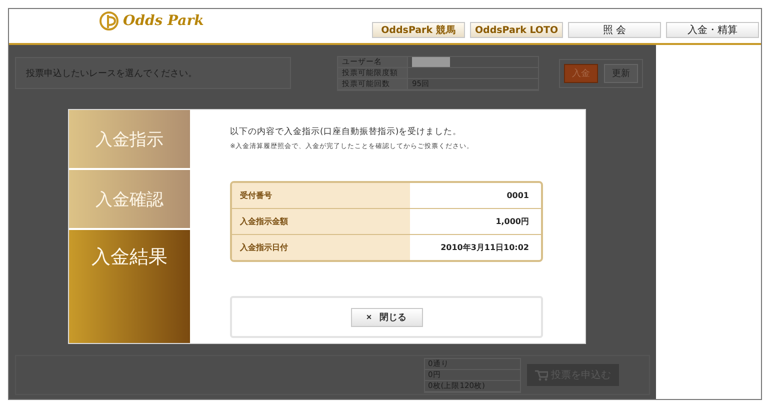  I want to click on logo-text: Odds Park, so click(163, 21).